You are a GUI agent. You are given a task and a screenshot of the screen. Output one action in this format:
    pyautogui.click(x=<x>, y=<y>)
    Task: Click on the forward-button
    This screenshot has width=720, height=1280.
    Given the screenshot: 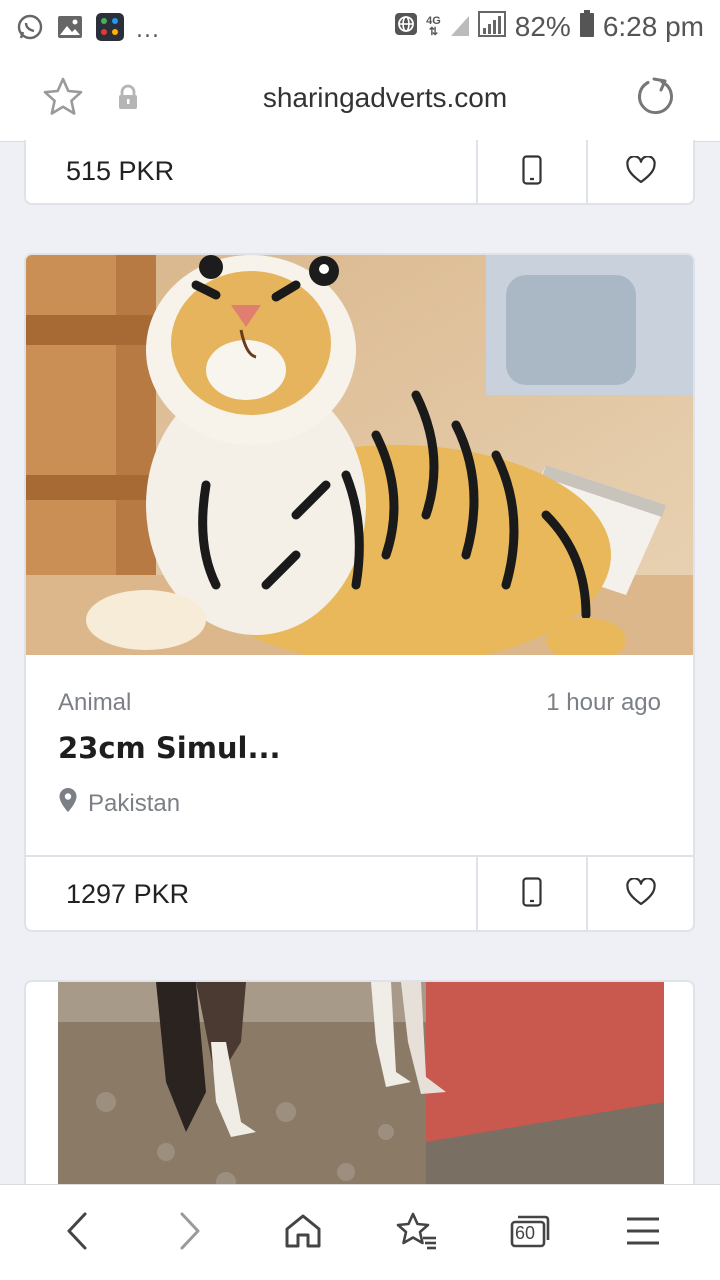 What is the action you would take?
    pyautogui.click(x=190, y=1233)
    